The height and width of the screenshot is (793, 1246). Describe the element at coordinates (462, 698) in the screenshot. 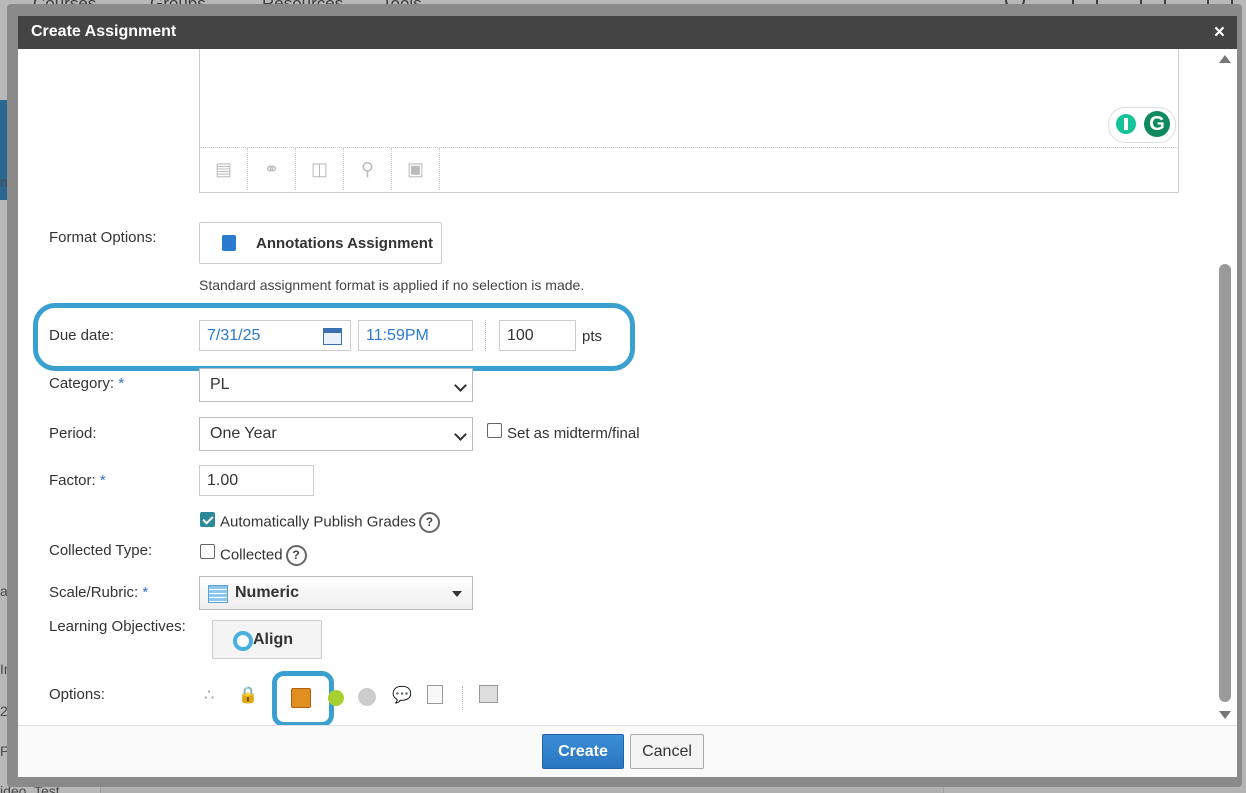

I see `options-divider` at that location.